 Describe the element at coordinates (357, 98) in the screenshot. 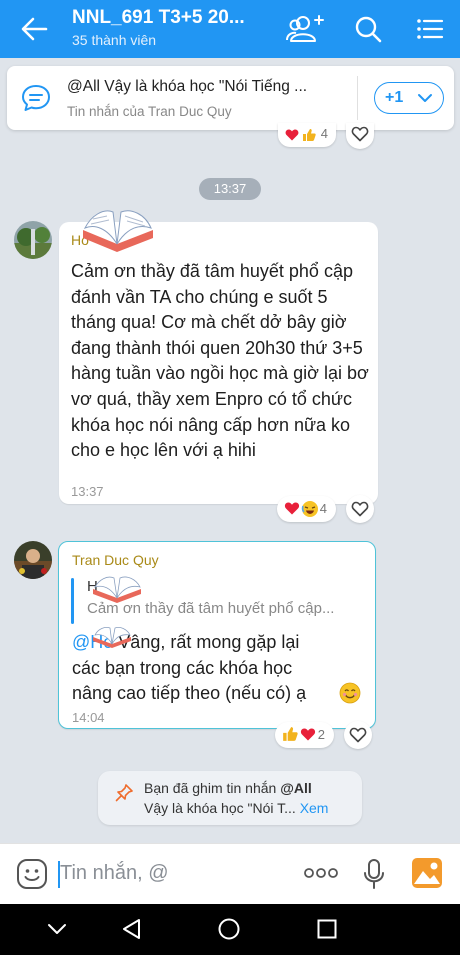

I see `divider` at that location.